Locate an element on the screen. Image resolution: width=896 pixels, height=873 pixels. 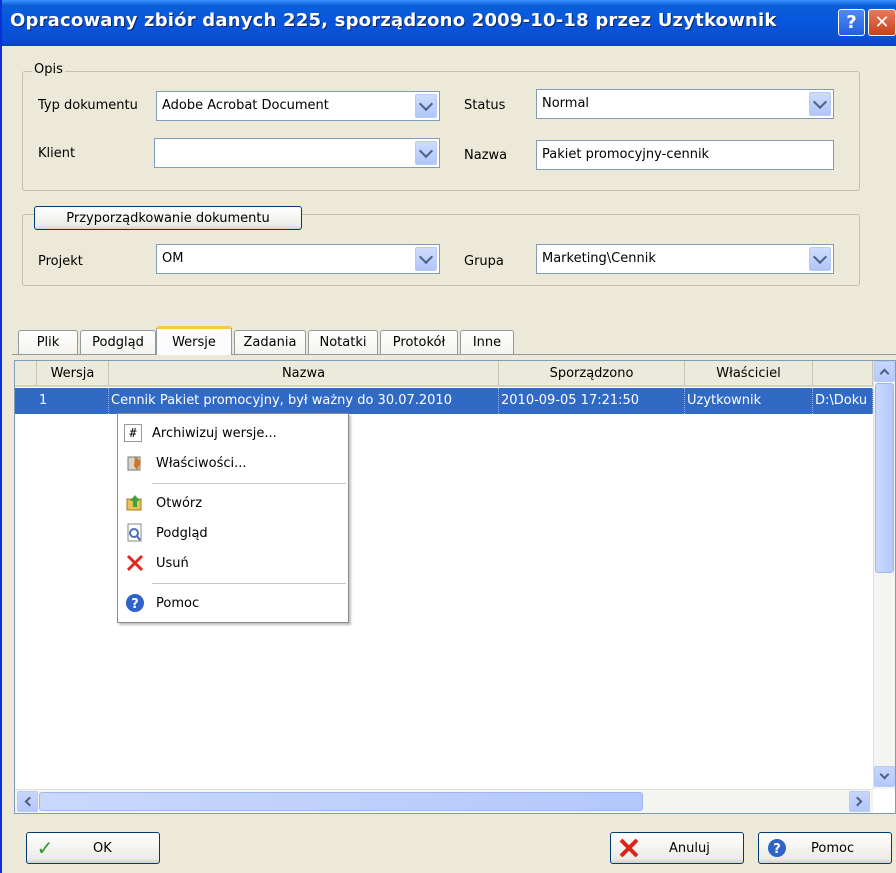
klient-select is located at coordinates (297, 153).